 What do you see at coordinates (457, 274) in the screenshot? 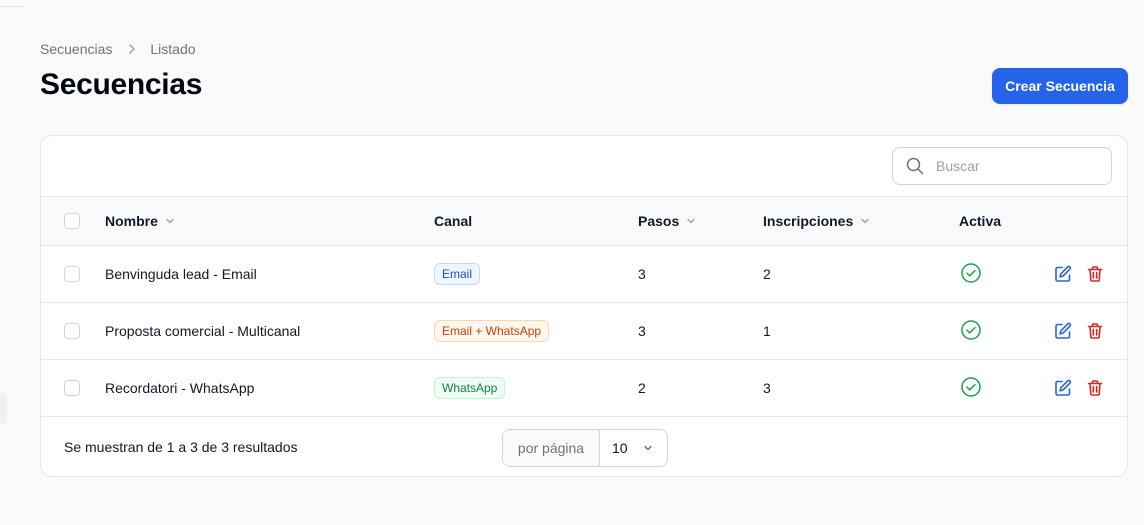
I see `canal-badge: Email` at bounding box center [457, 274].